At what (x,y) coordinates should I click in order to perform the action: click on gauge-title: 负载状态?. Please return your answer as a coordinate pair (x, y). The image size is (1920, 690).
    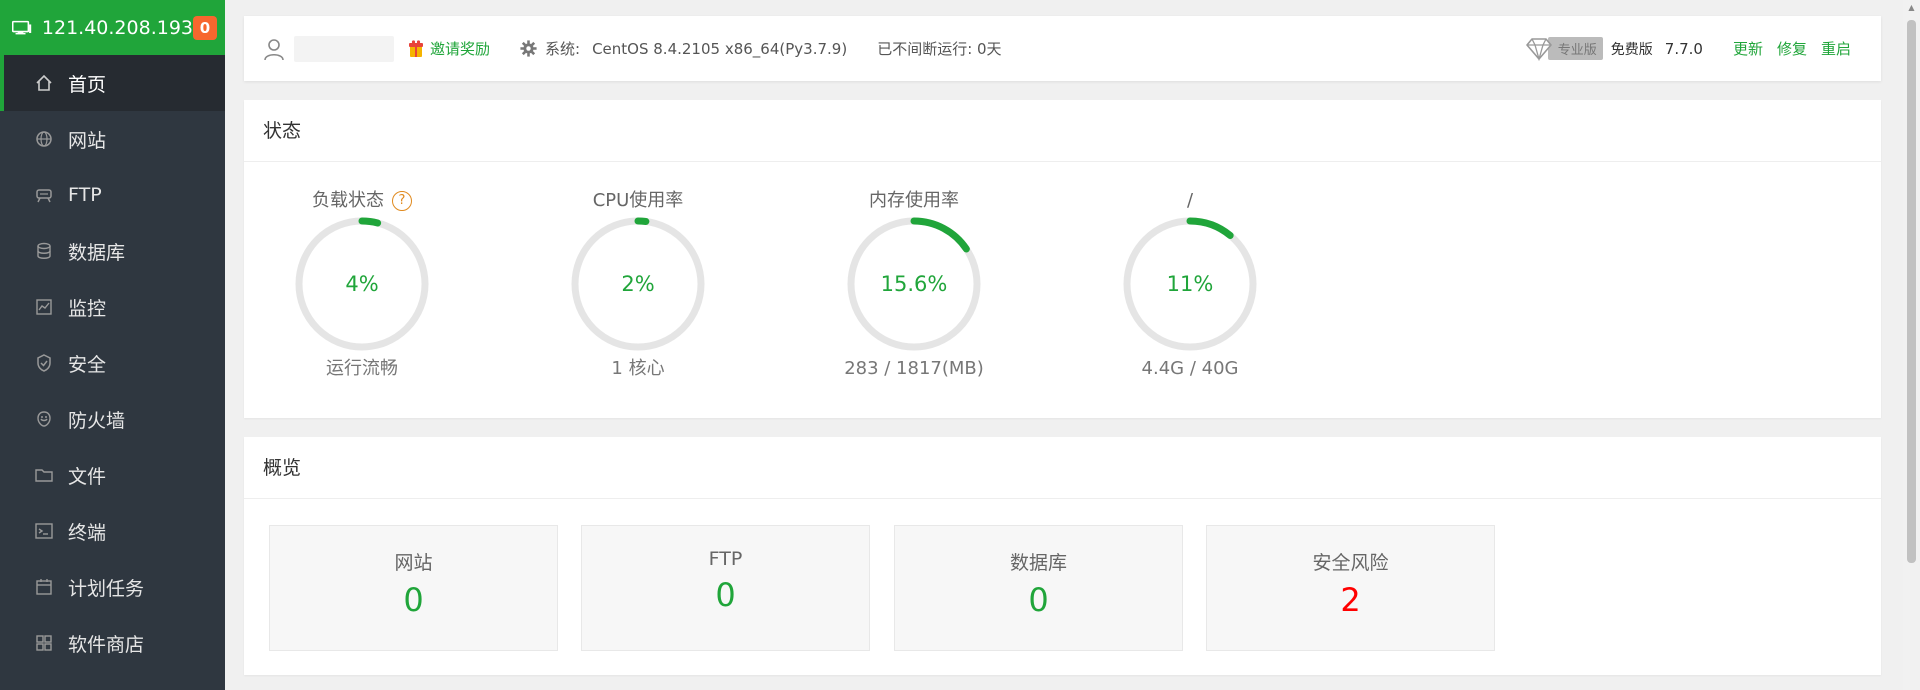
    Looking at the image, I should click on (362, 201).